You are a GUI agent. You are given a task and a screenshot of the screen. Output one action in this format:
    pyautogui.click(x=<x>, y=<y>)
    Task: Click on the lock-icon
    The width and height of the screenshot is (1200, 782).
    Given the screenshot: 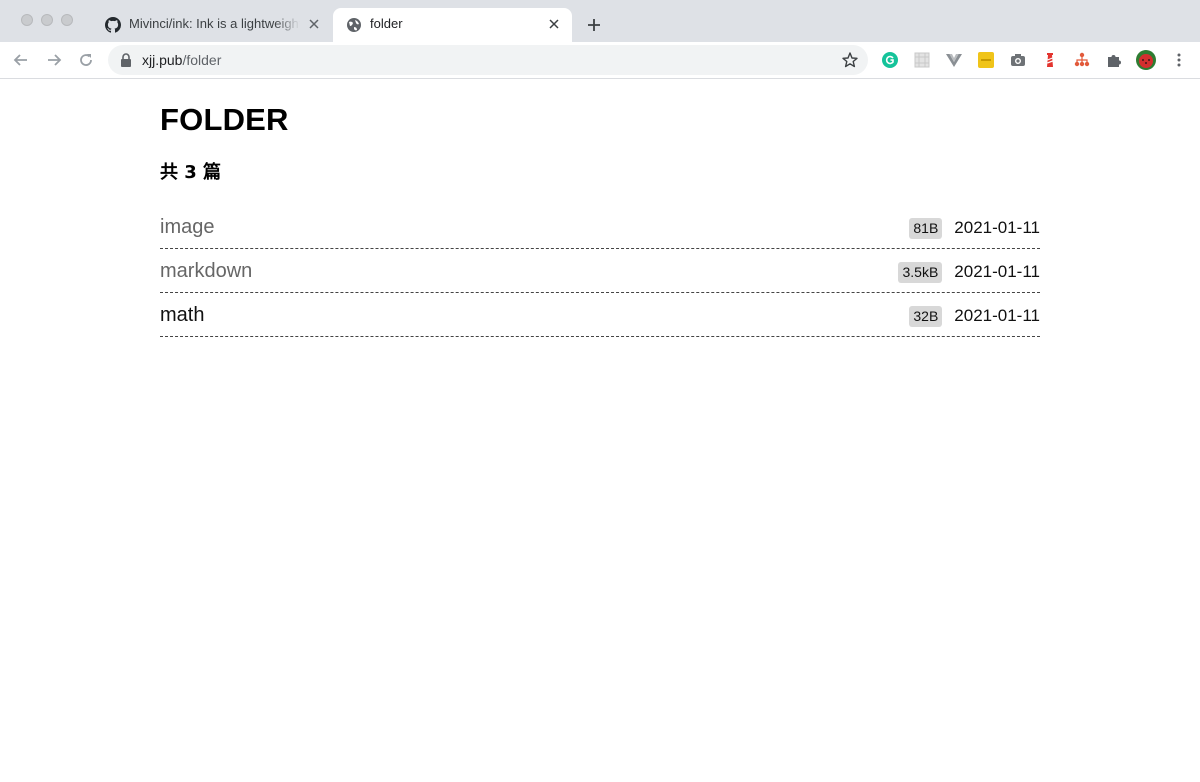 What is the action you would take?
    pyautogui.click(x=126, y=60)
    